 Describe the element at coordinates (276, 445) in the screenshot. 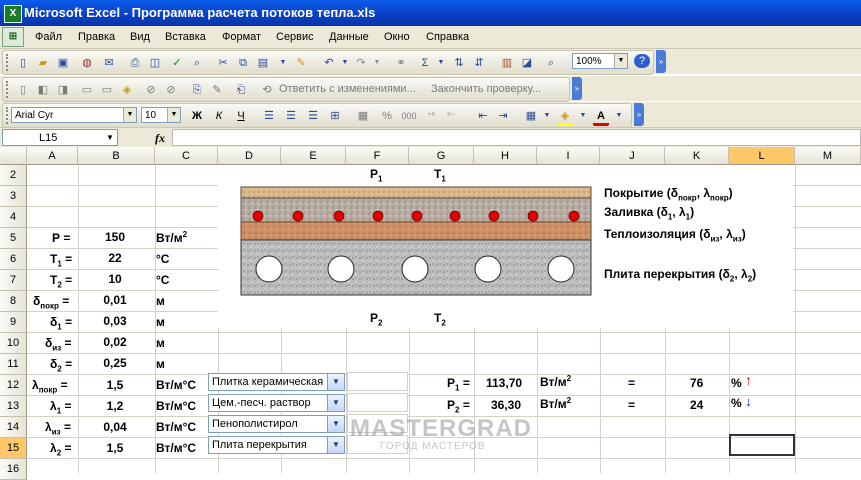

I see `material-select-slab: Плита перекрытия ▼` at that location.